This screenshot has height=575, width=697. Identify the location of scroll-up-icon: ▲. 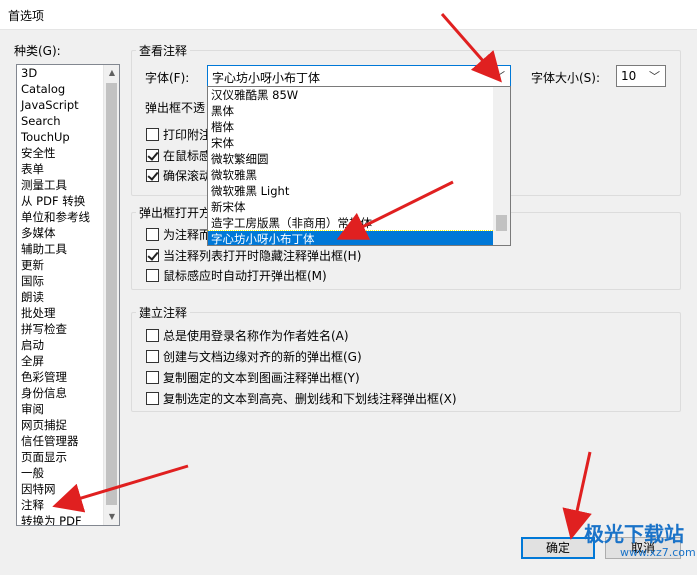
(111, 73).